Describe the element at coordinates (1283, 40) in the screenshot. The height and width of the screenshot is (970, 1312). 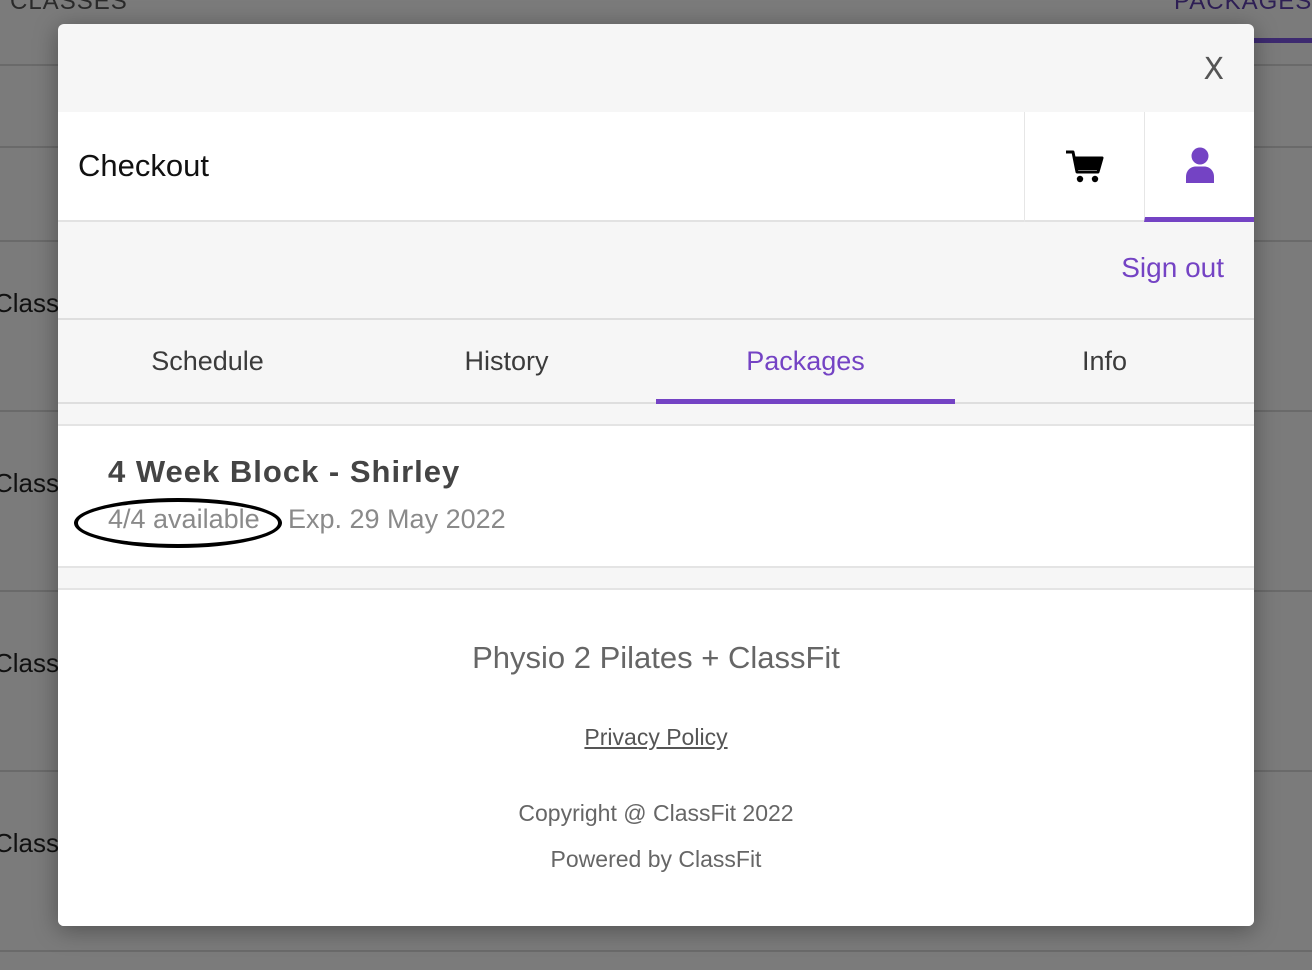
I see `bg-tab-indicator` at that location.